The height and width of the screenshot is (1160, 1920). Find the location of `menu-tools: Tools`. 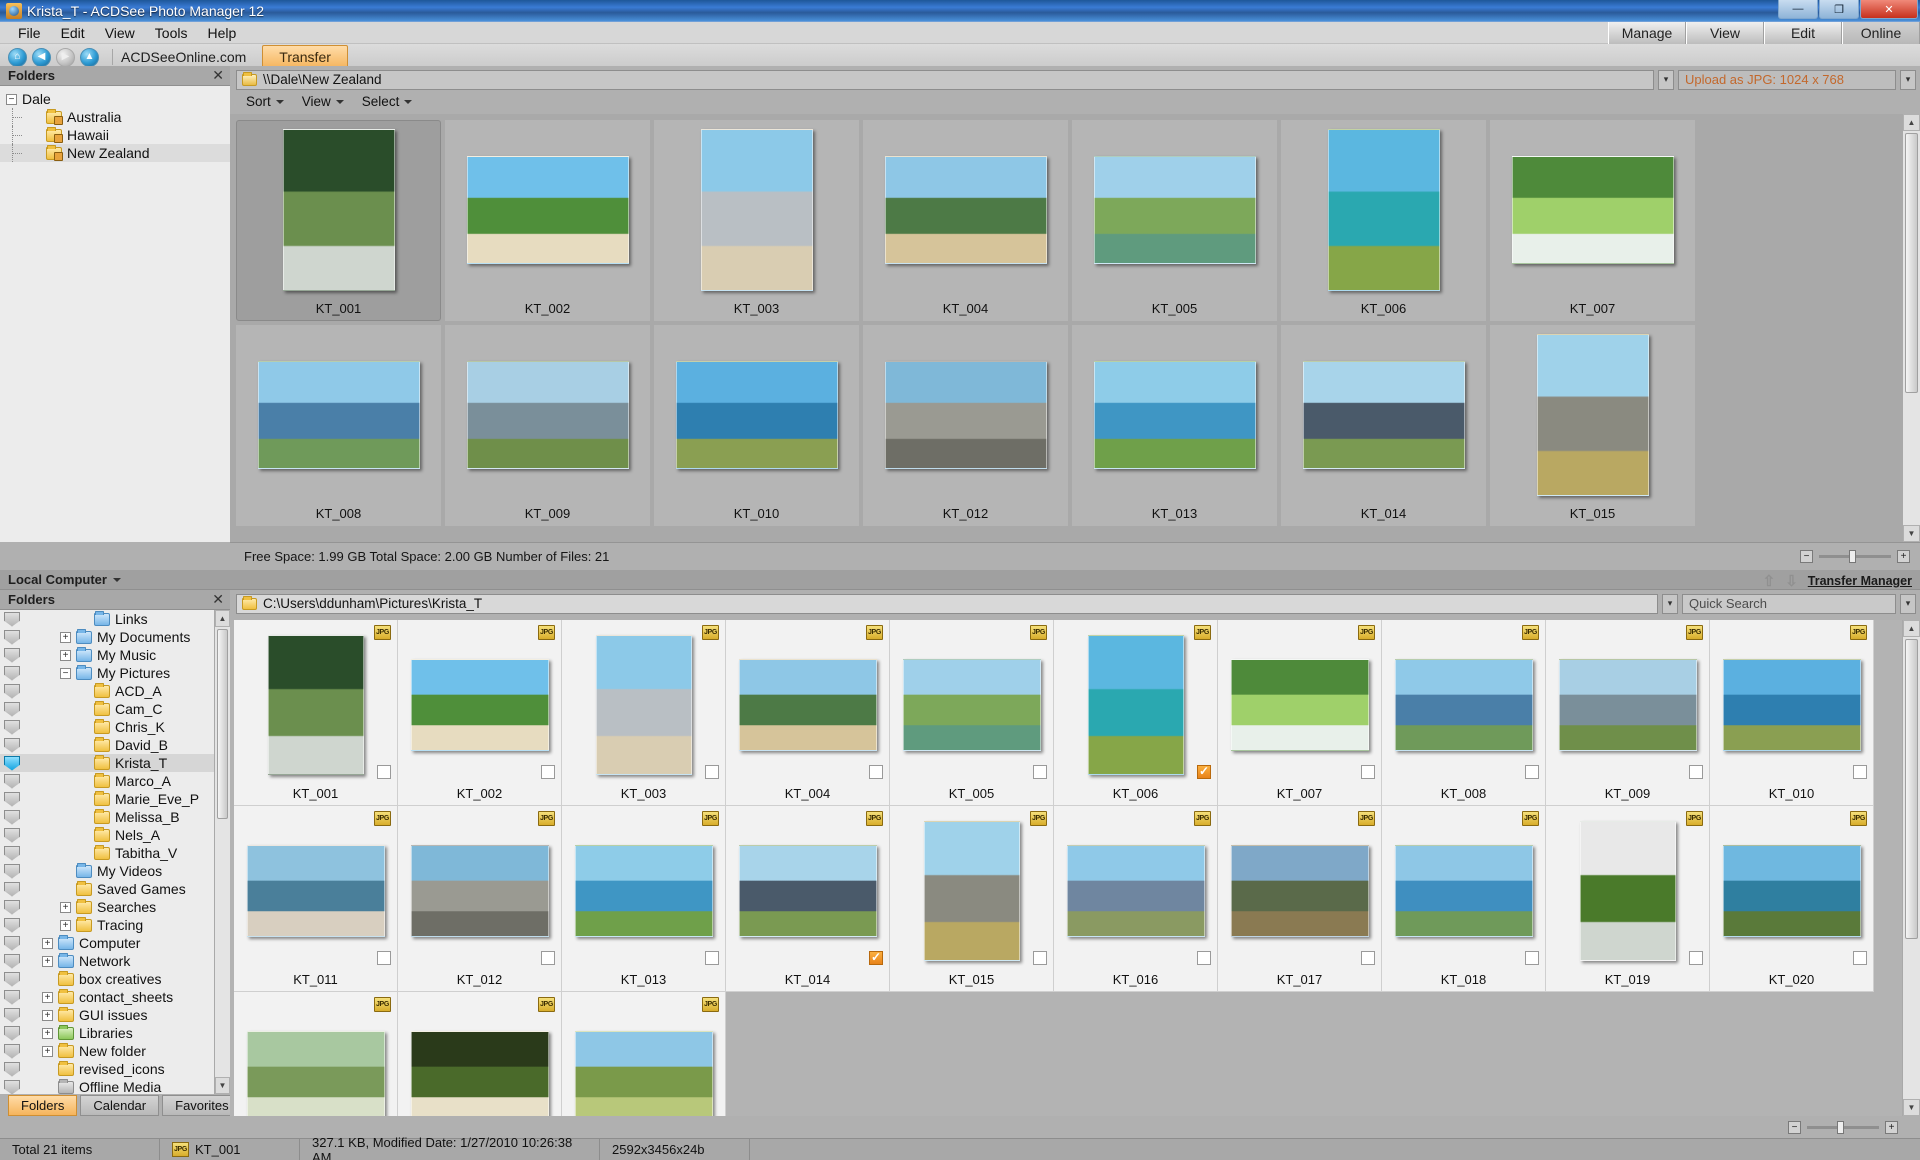

menu-tools: Tools is located at coordinates (171, 33).